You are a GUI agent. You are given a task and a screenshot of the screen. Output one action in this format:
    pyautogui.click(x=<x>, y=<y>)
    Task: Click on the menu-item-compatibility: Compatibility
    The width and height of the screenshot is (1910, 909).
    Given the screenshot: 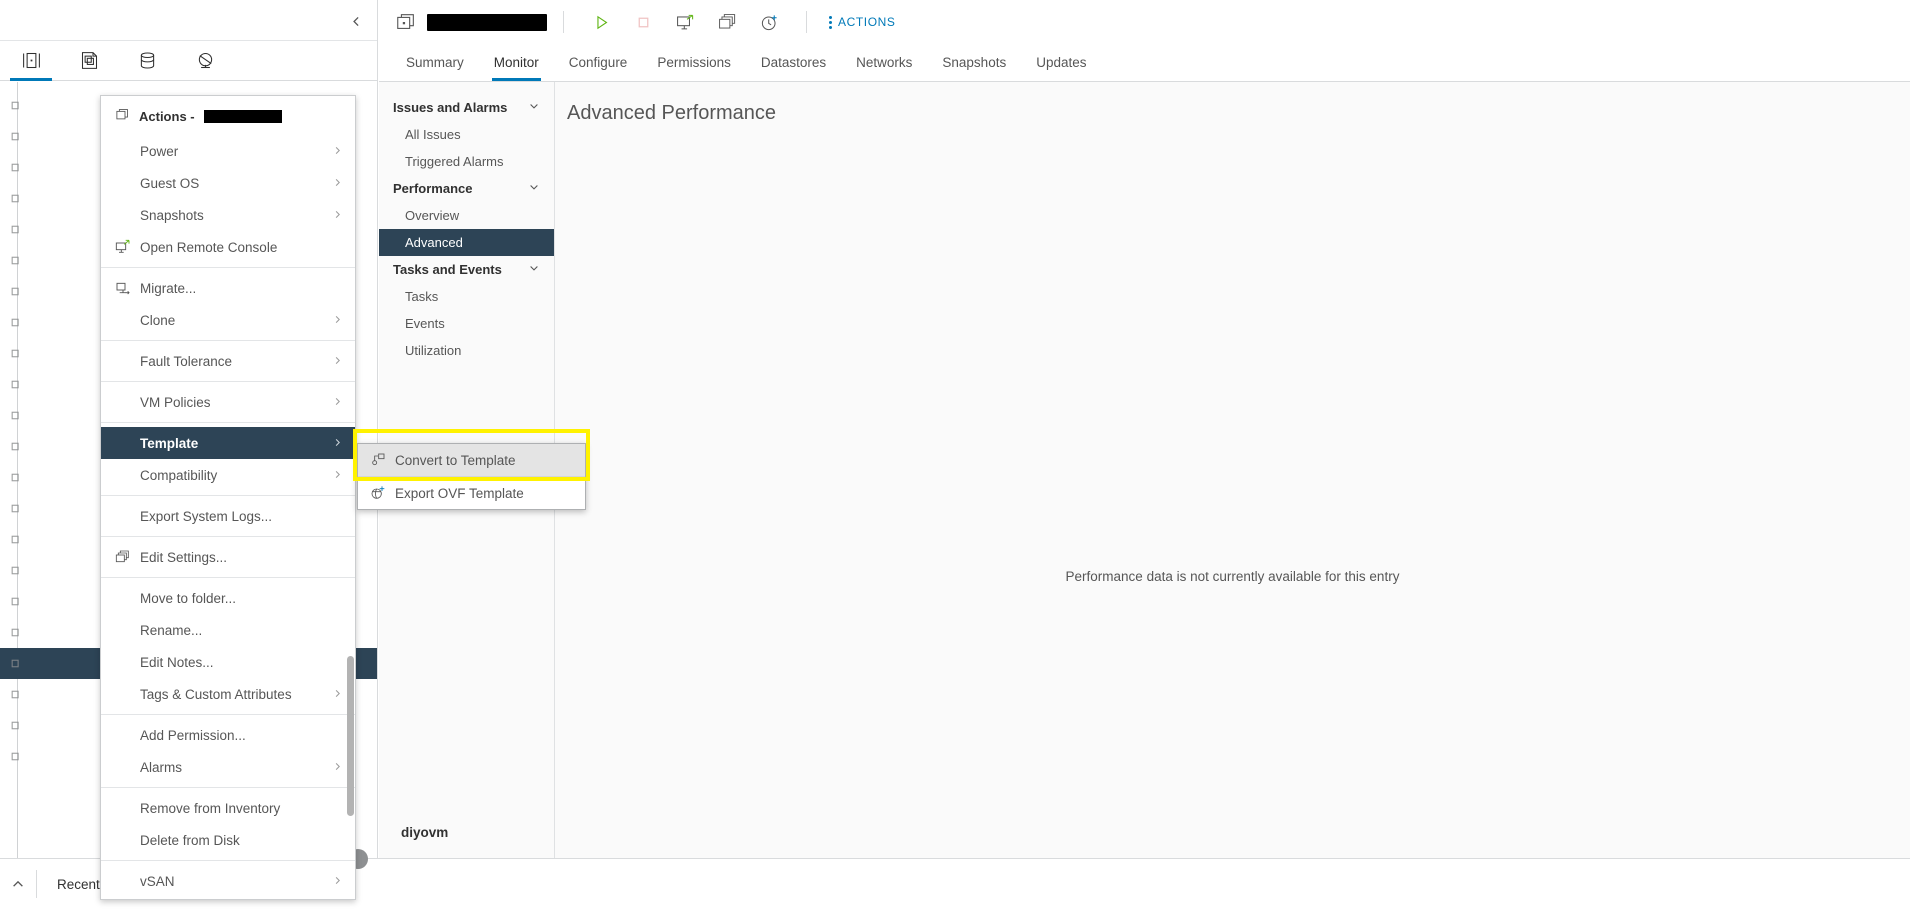 What is the action you would take?
    pyautogui.click(x=228, y=475)
    